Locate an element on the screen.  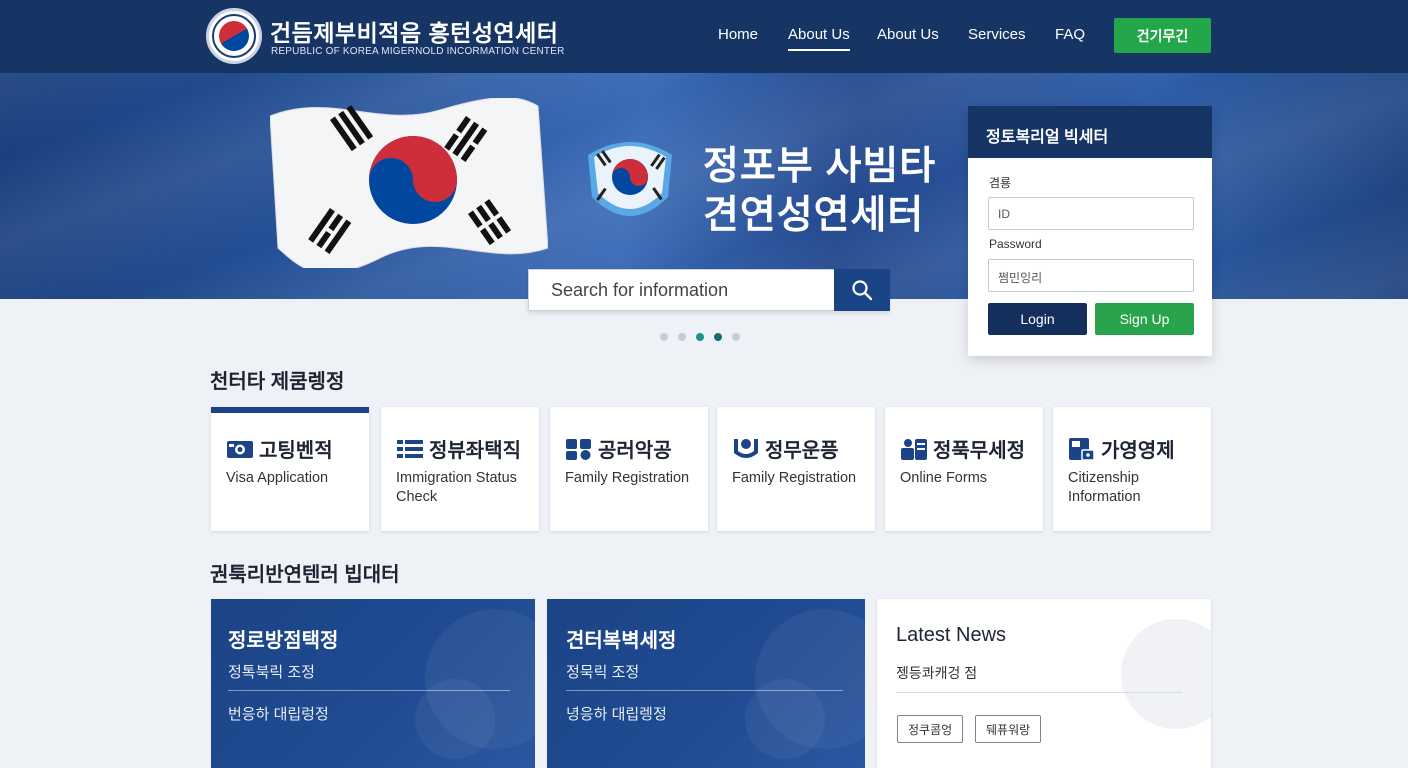
service-card-title: 가영영제 is located at coordinates (1138, 451).